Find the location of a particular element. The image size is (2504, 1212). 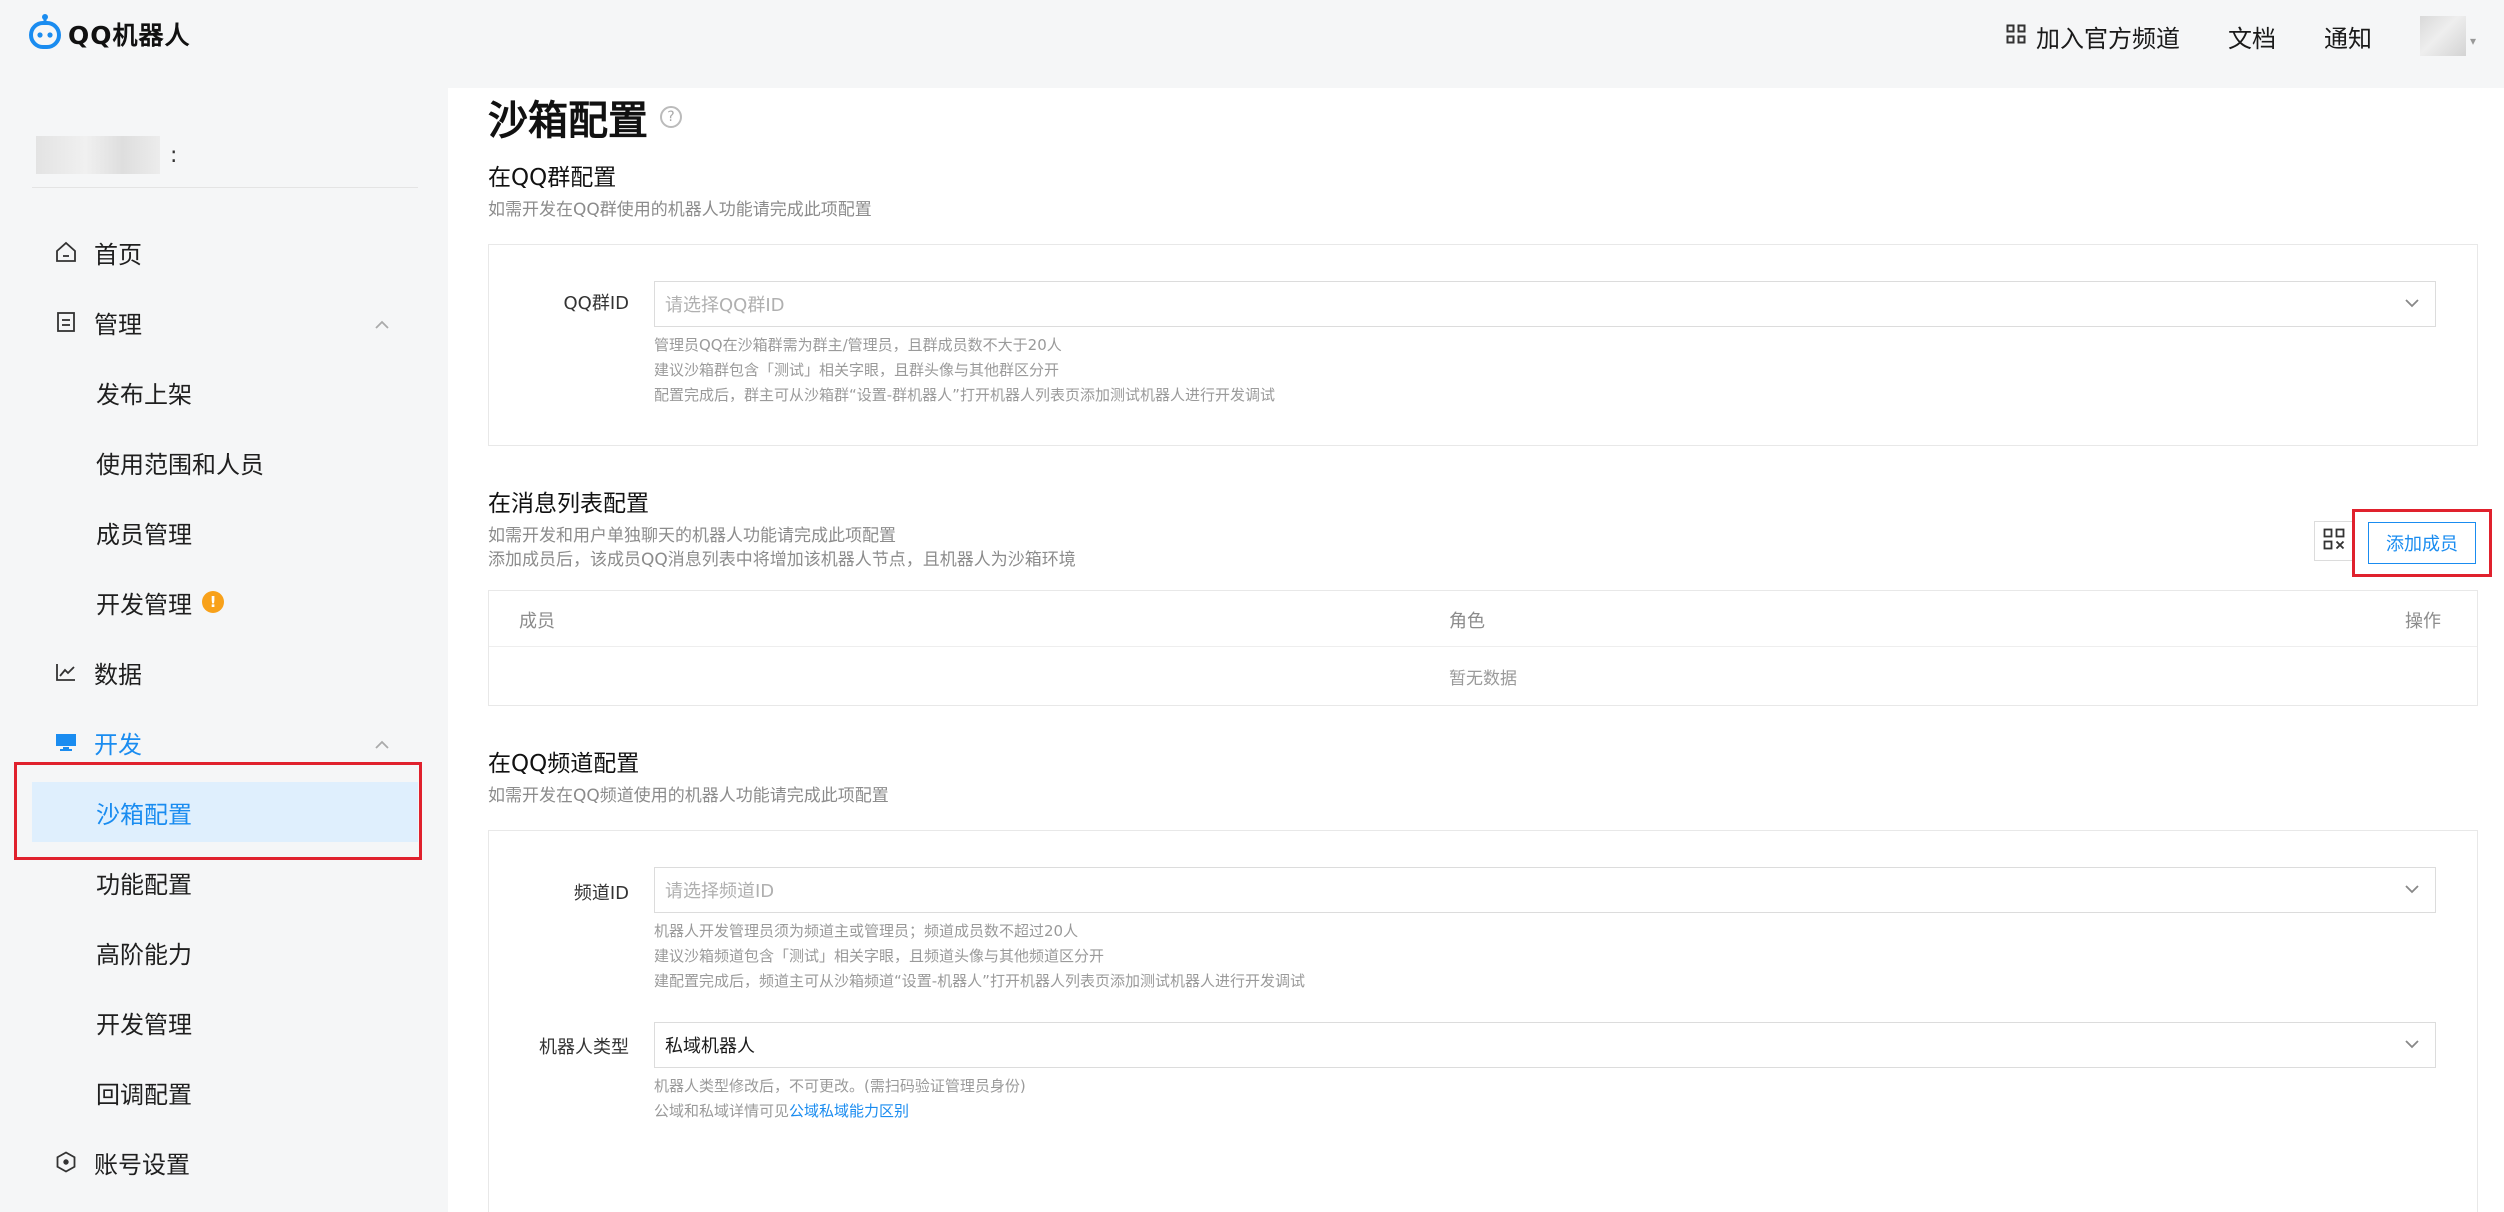

hint-line: 机器人开发管理员须为频道主或管理员；频道成员数不超过20人 is located at coordinates (866, 931).